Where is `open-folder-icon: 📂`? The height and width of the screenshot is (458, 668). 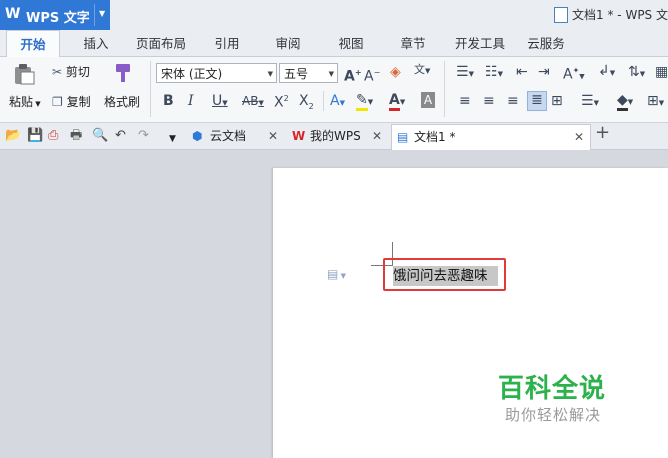 open-folder-icon: 📂 is located at coordinates (13, 136).